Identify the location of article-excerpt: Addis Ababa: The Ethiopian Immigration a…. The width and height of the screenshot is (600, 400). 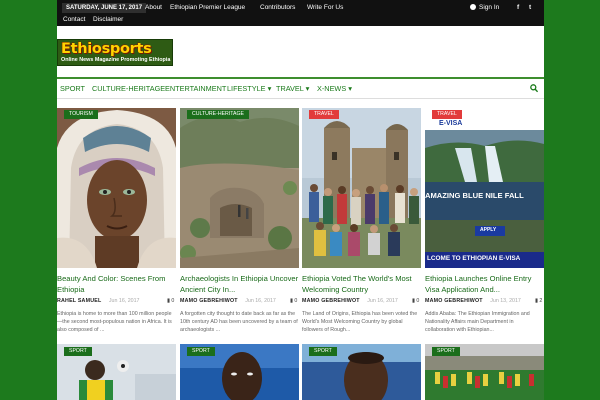
(477, 322).